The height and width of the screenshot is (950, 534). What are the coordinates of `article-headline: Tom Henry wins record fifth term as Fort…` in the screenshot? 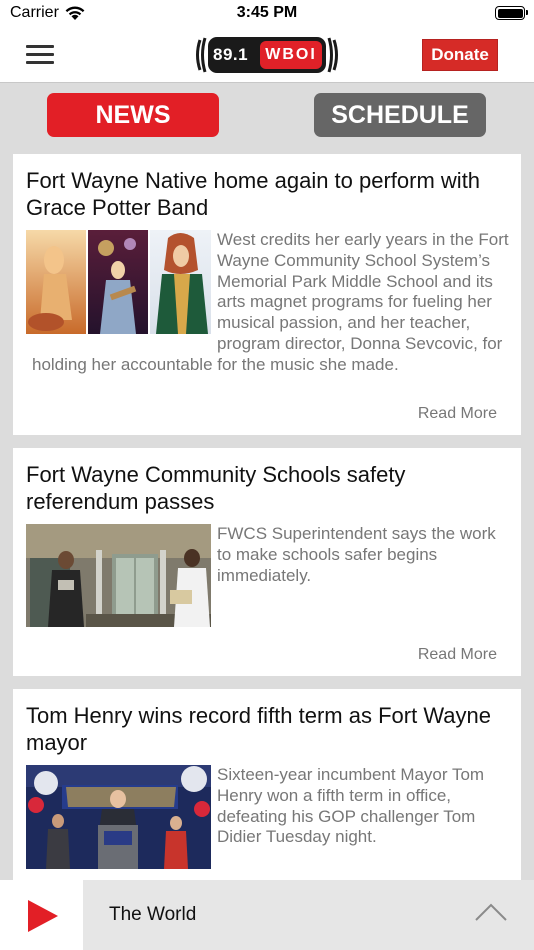 It's located at (271, 729).